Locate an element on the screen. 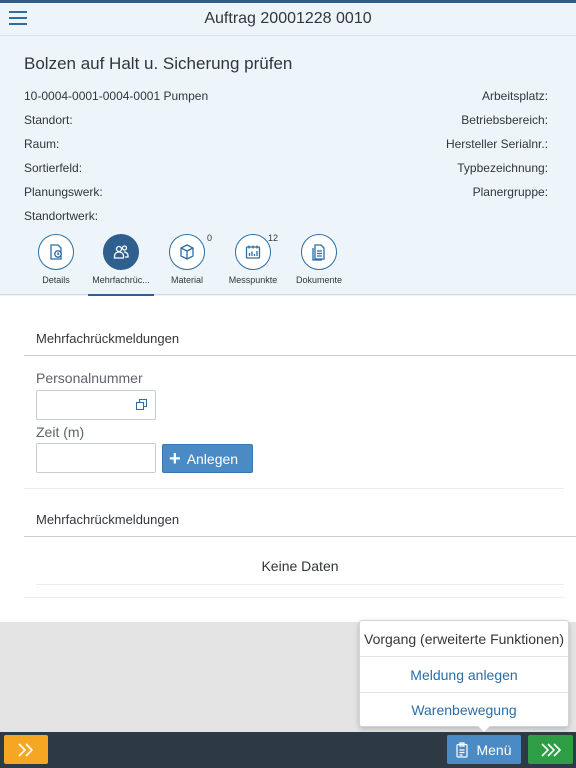  menu-item-meldung-anlegen: Meldung anlegen is located at coordinates (464, 675).